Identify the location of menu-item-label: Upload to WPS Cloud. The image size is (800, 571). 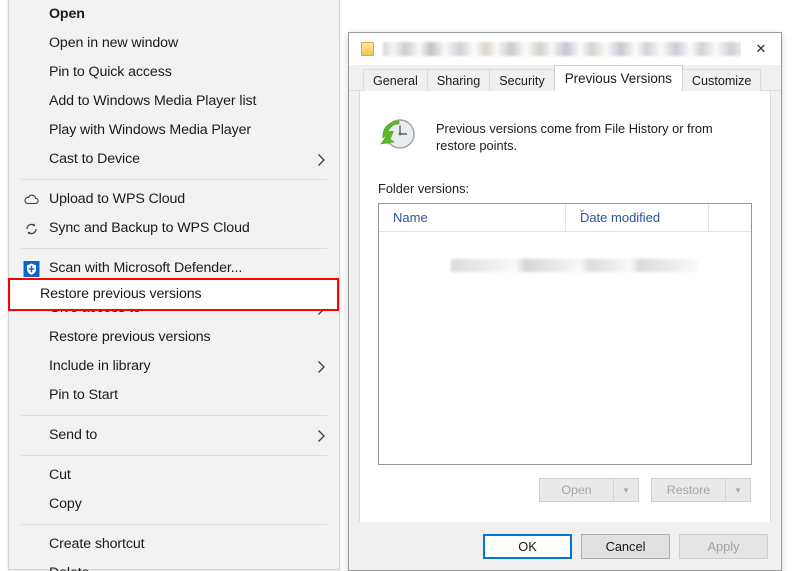
(117, 199).